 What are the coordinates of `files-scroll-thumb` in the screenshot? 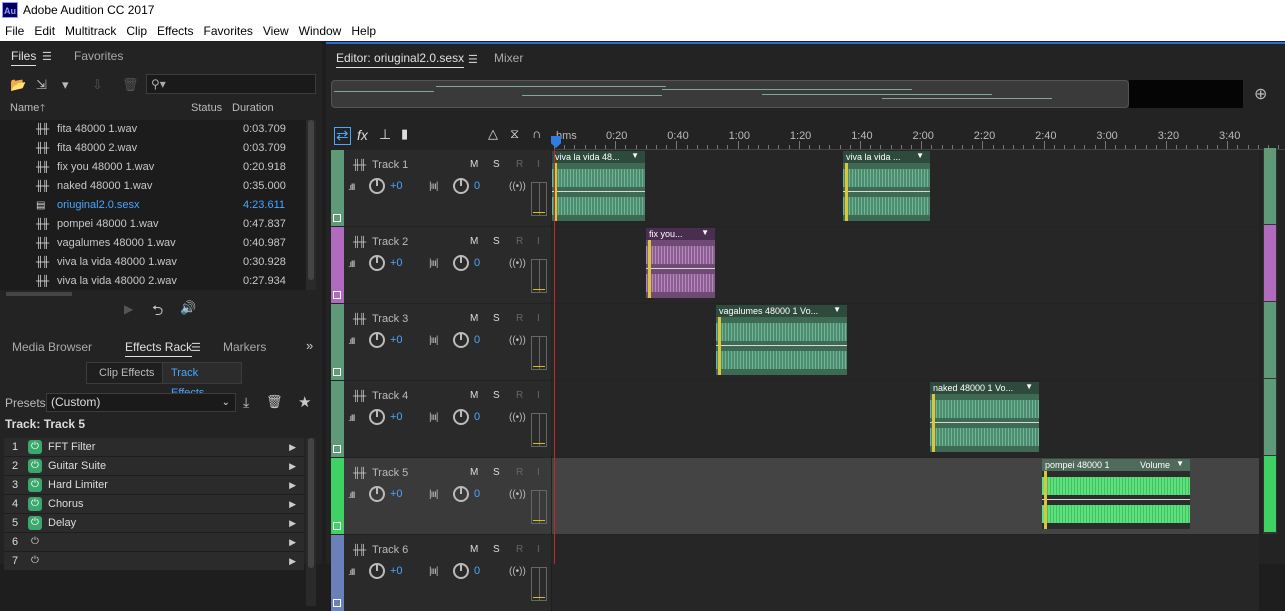 It's located at (311, 200).